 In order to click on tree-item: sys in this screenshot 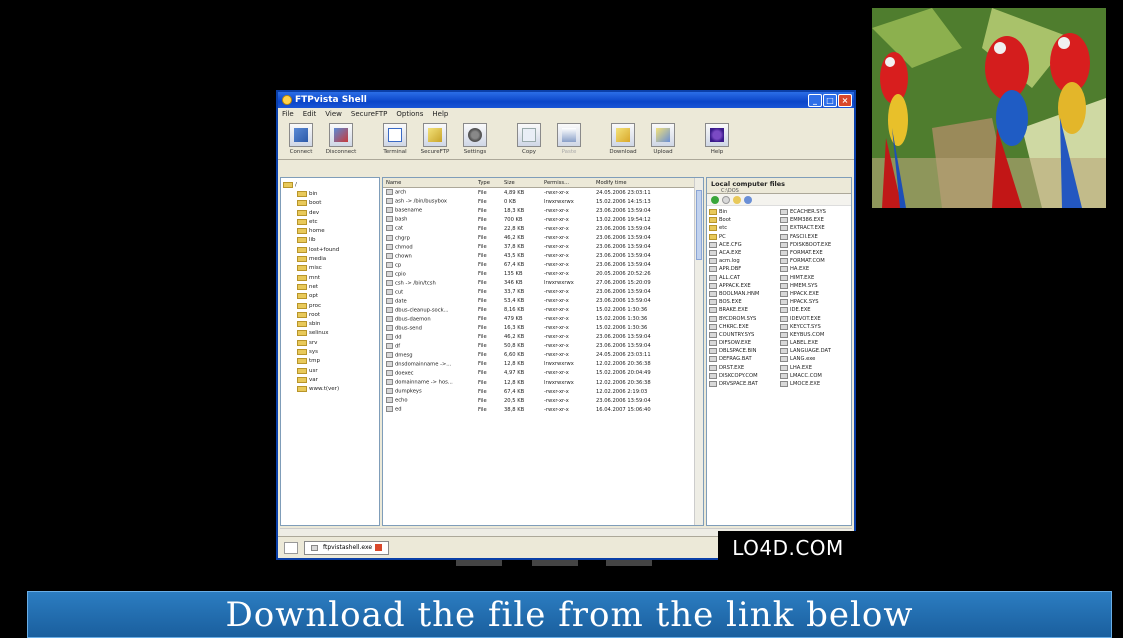, I will do `click(330, 351)`.